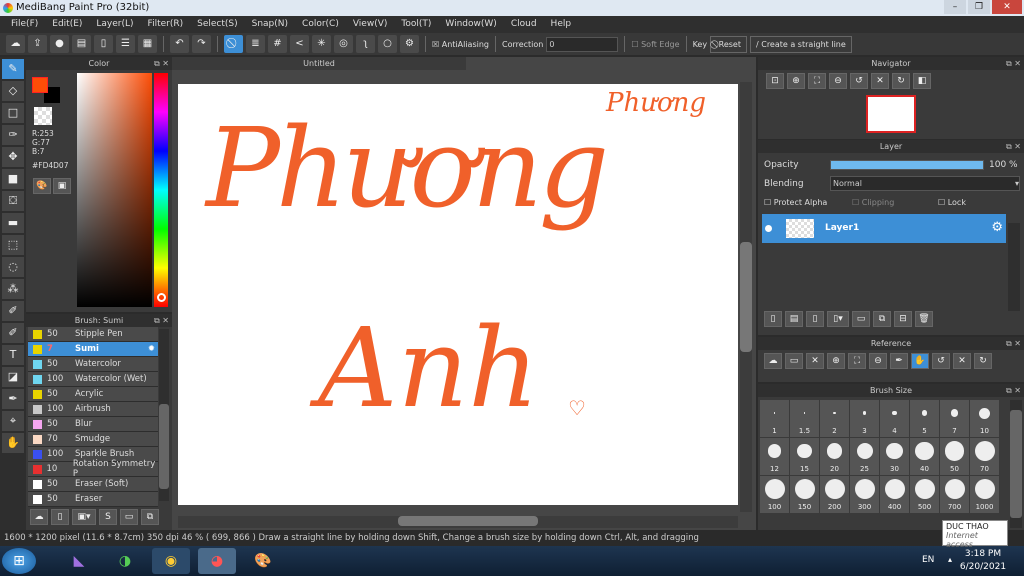 The image size is (1024, 576). Describe the element at coordinates (19, 561) in the screenshot. I see `start-button: ⊞` at that location.